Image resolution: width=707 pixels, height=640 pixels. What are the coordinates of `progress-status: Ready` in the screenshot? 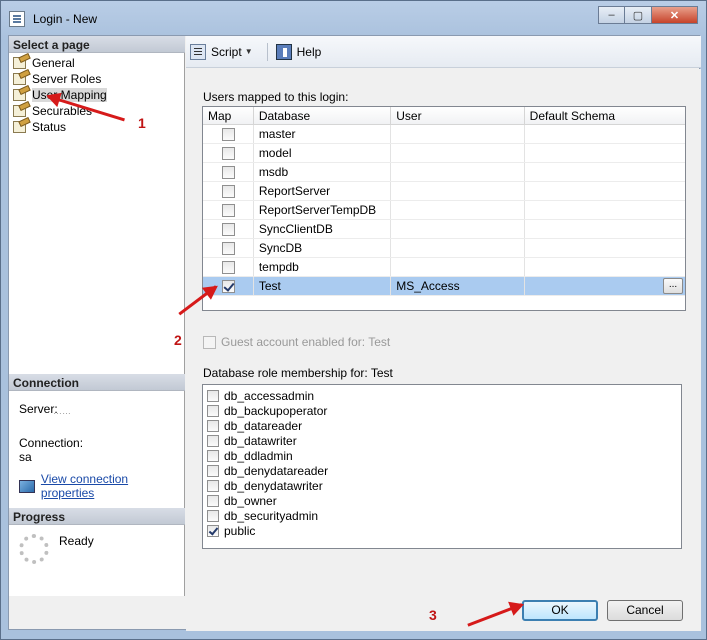 It's located at (76, 541).